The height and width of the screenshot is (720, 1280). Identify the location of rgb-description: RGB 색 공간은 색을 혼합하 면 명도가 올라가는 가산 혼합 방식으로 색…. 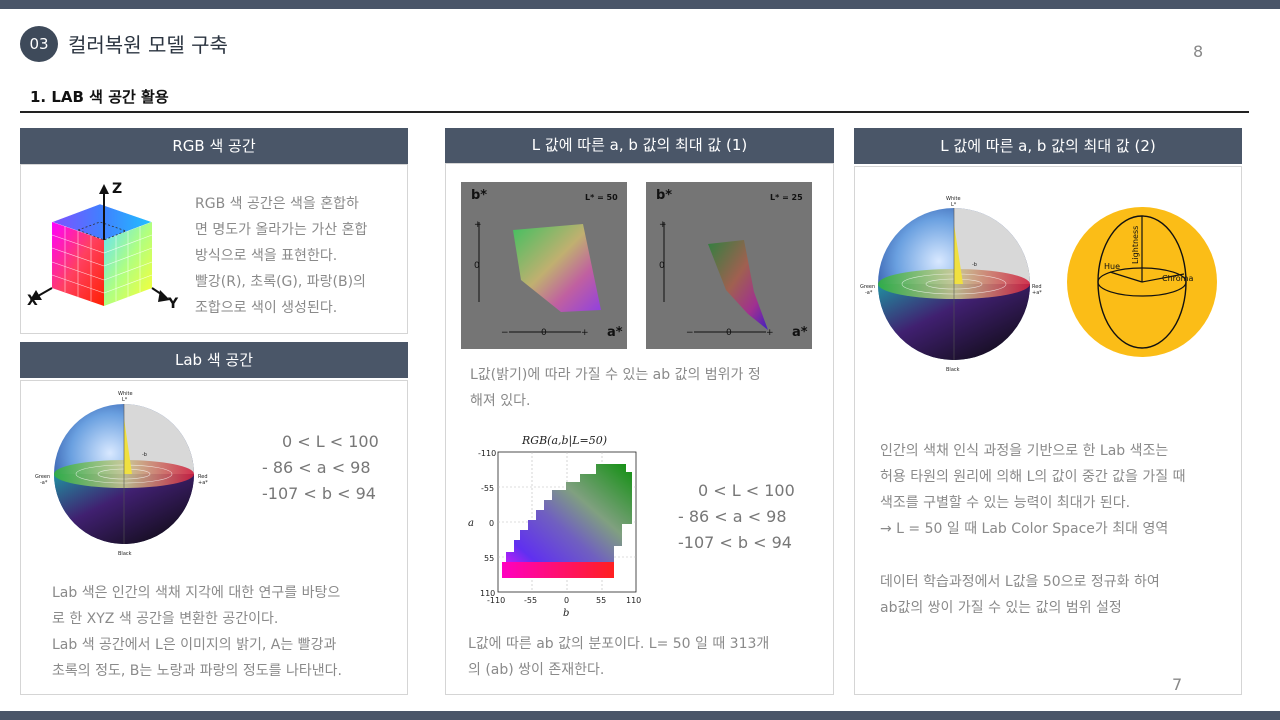
(281, 256).